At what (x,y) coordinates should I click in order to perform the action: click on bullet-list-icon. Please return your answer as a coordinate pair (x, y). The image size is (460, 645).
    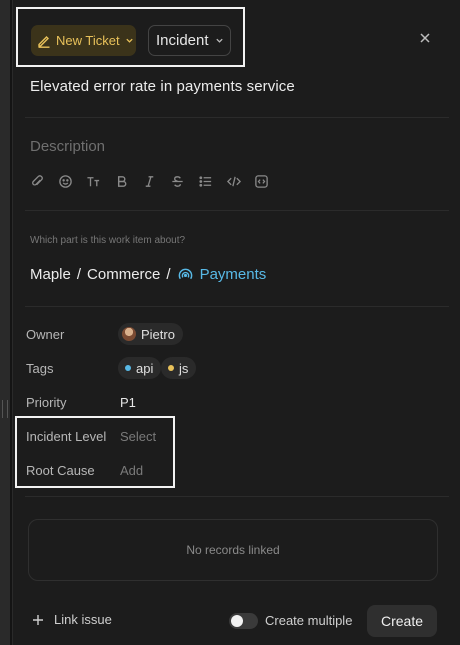
    Looking at the image, I should click on (212, 181).